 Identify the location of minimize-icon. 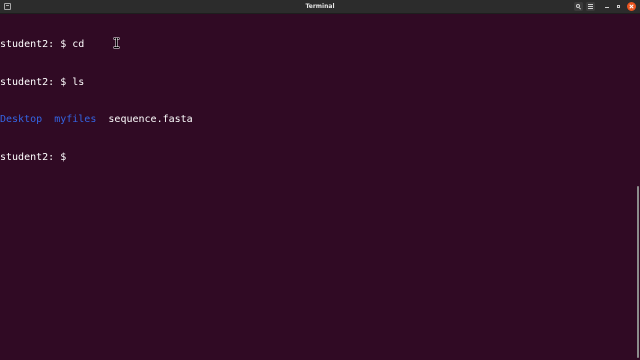
(606, 6).